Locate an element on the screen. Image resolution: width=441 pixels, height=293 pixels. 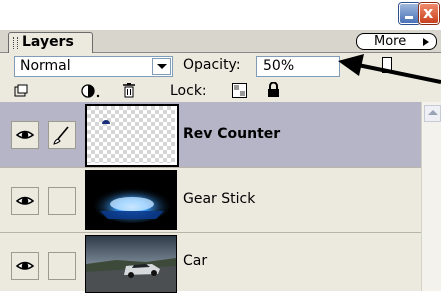
trash-icon is located at coordinates (129, 90).